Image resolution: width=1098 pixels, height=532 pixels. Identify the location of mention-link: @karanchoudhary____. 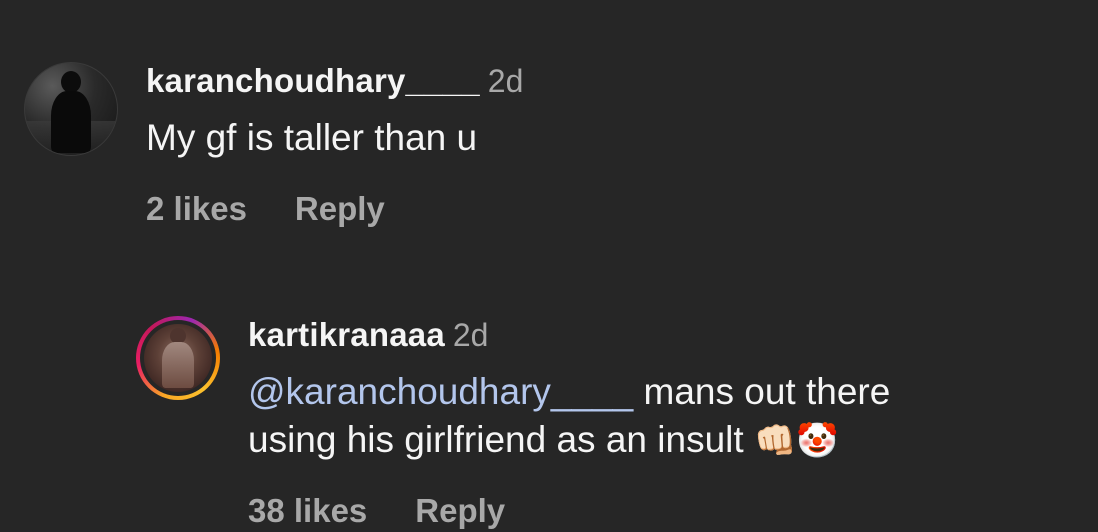
(440, 391).